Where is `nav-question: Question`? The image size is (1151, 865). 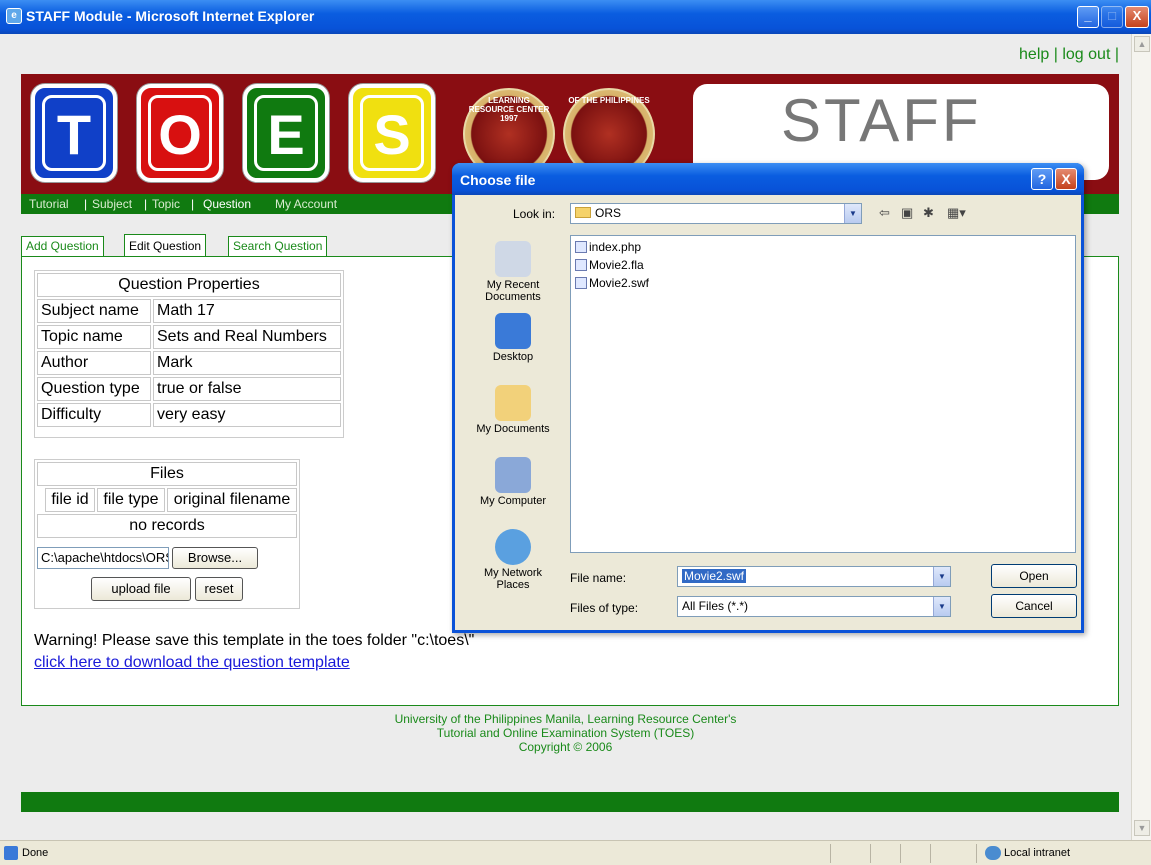
nav-question: Question is located at coordinates (227, 204).